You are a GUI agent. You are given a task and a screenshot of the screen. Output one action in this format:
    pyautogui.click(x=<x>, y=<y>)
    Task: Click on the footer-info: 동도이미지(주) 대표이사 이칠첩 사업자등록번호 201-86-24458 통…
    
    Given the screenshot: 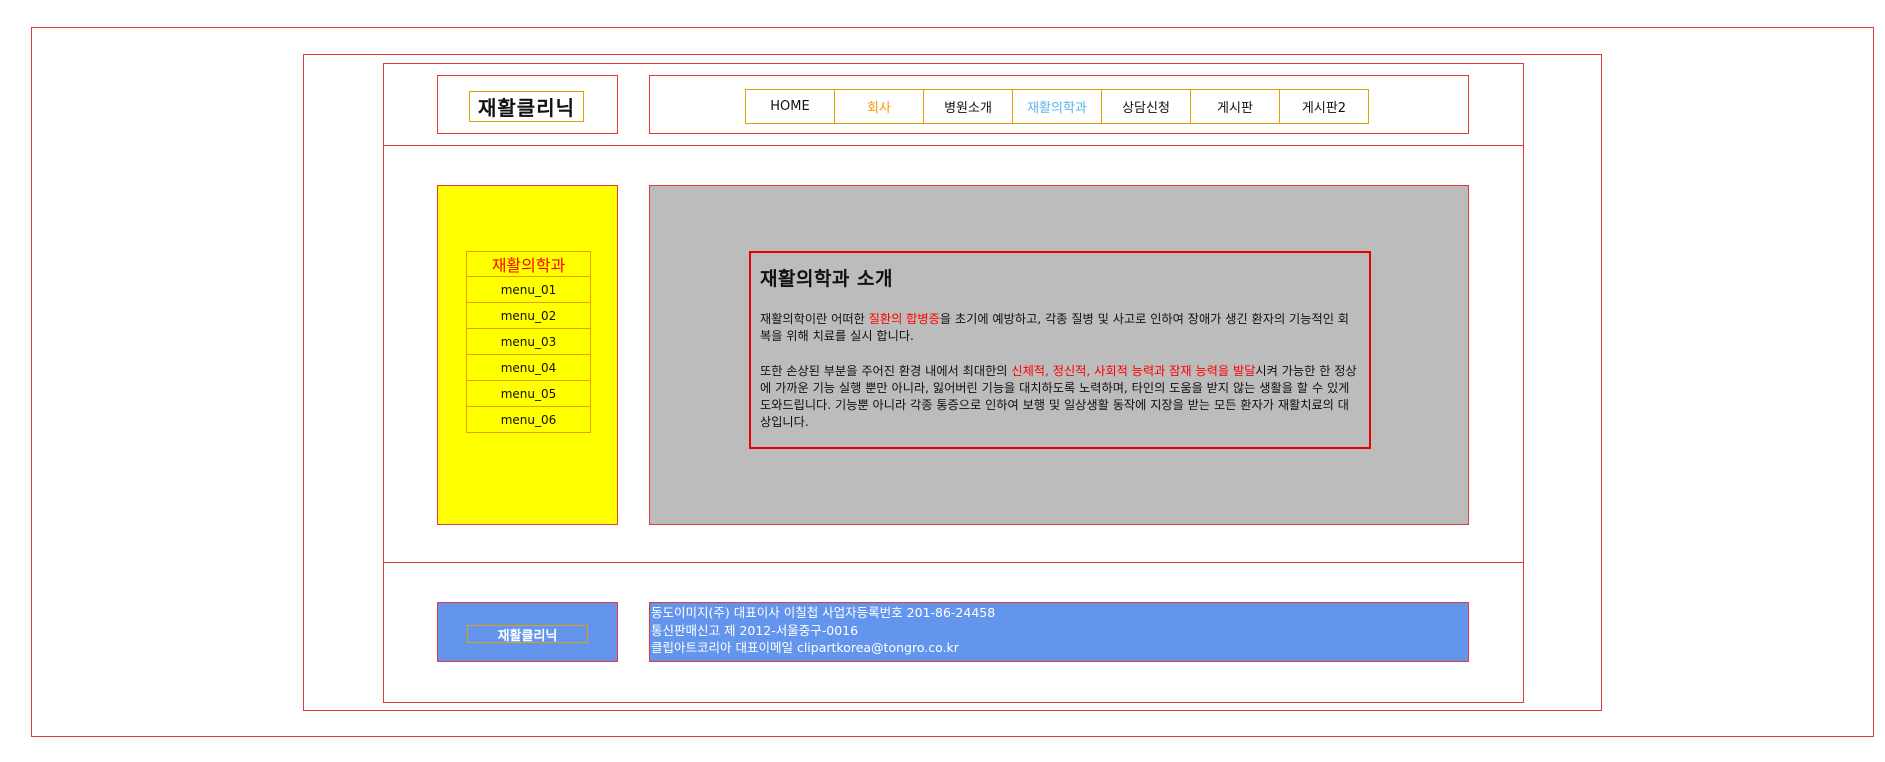 What is the action you would take?
    pyautogui.click(x=1059, y=632)
    